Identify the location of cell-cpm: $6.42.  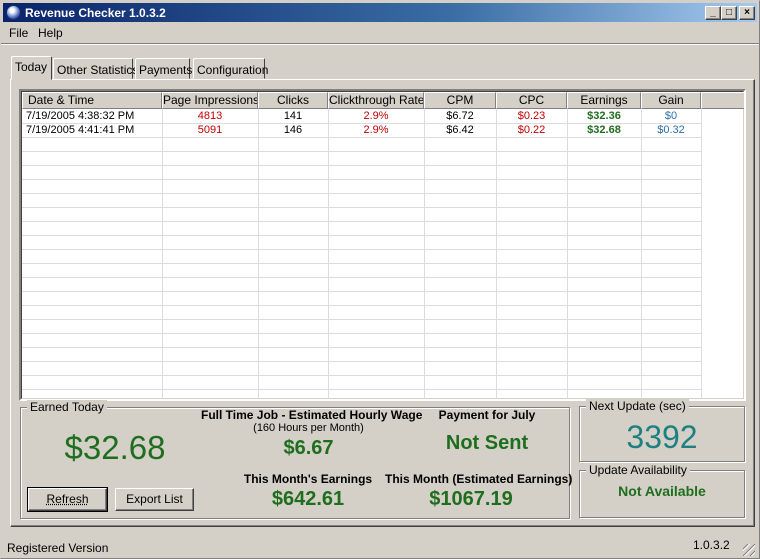
(460, 130).